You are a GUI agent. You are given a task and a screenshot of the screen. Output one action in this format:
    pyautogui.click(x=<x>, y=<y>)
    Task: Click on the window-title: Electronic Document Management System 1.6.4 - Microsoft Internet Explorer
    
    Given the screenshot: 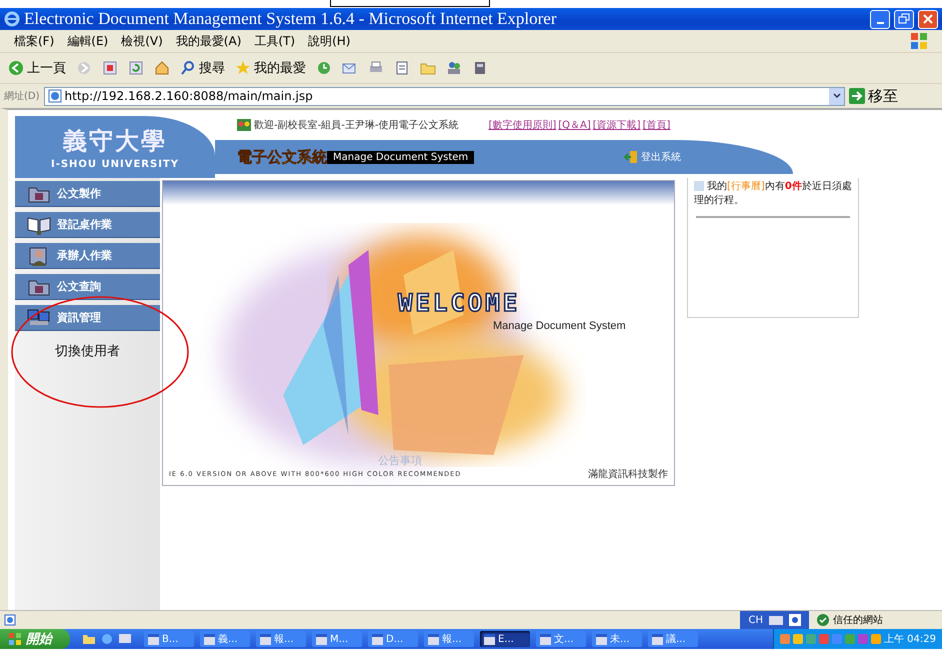 What is the action you would take?
    pyautogui.click(x=291, y=19)
    